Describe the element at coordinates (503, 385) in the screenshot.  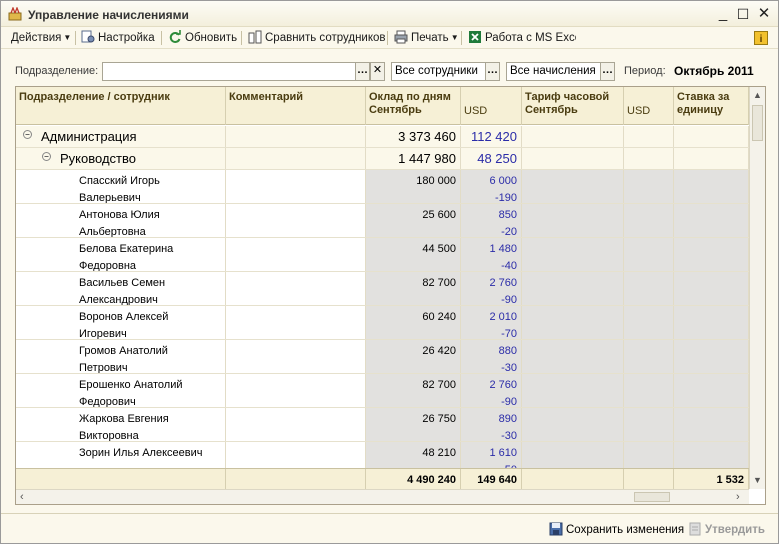
I see `usd-value: 2 760` at that location.